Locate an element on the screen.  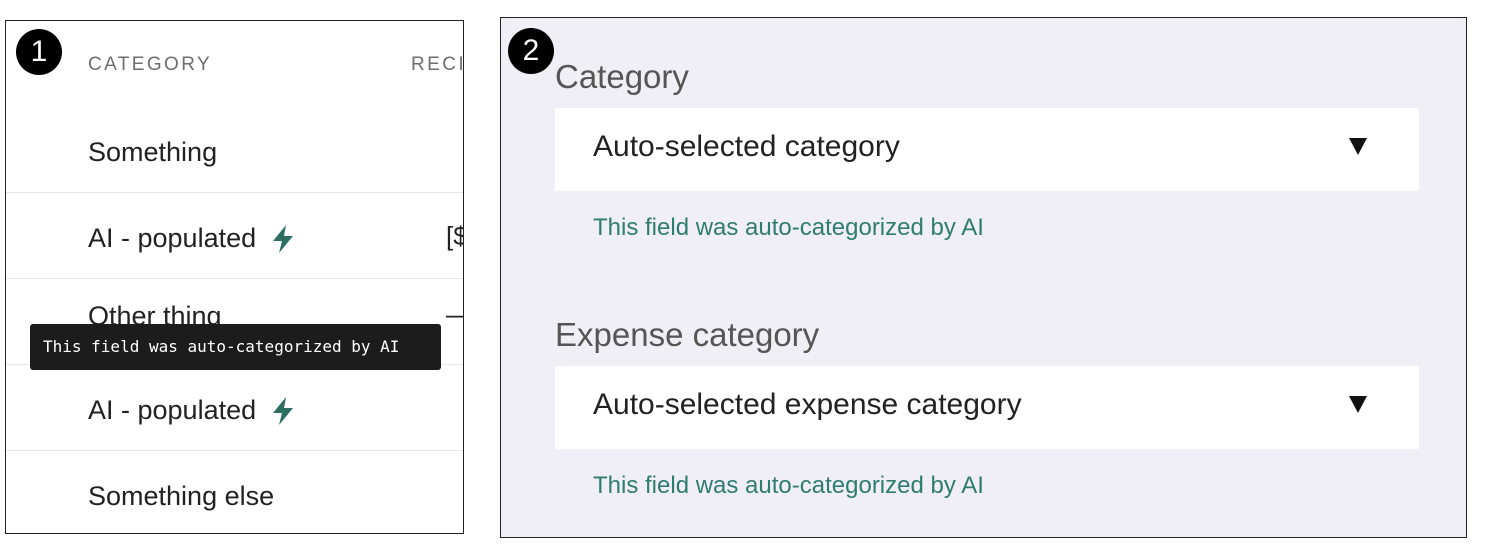
column-header-category: CATEGORY is located at coordinates (150, 65).